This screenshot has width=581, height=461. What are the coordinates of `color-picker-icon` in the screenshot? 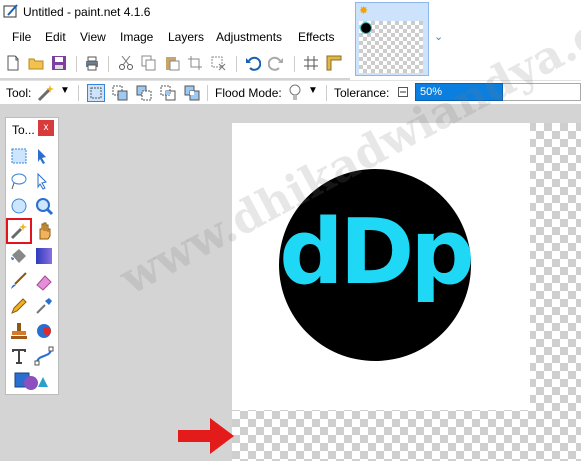 It's located at (44, 306).